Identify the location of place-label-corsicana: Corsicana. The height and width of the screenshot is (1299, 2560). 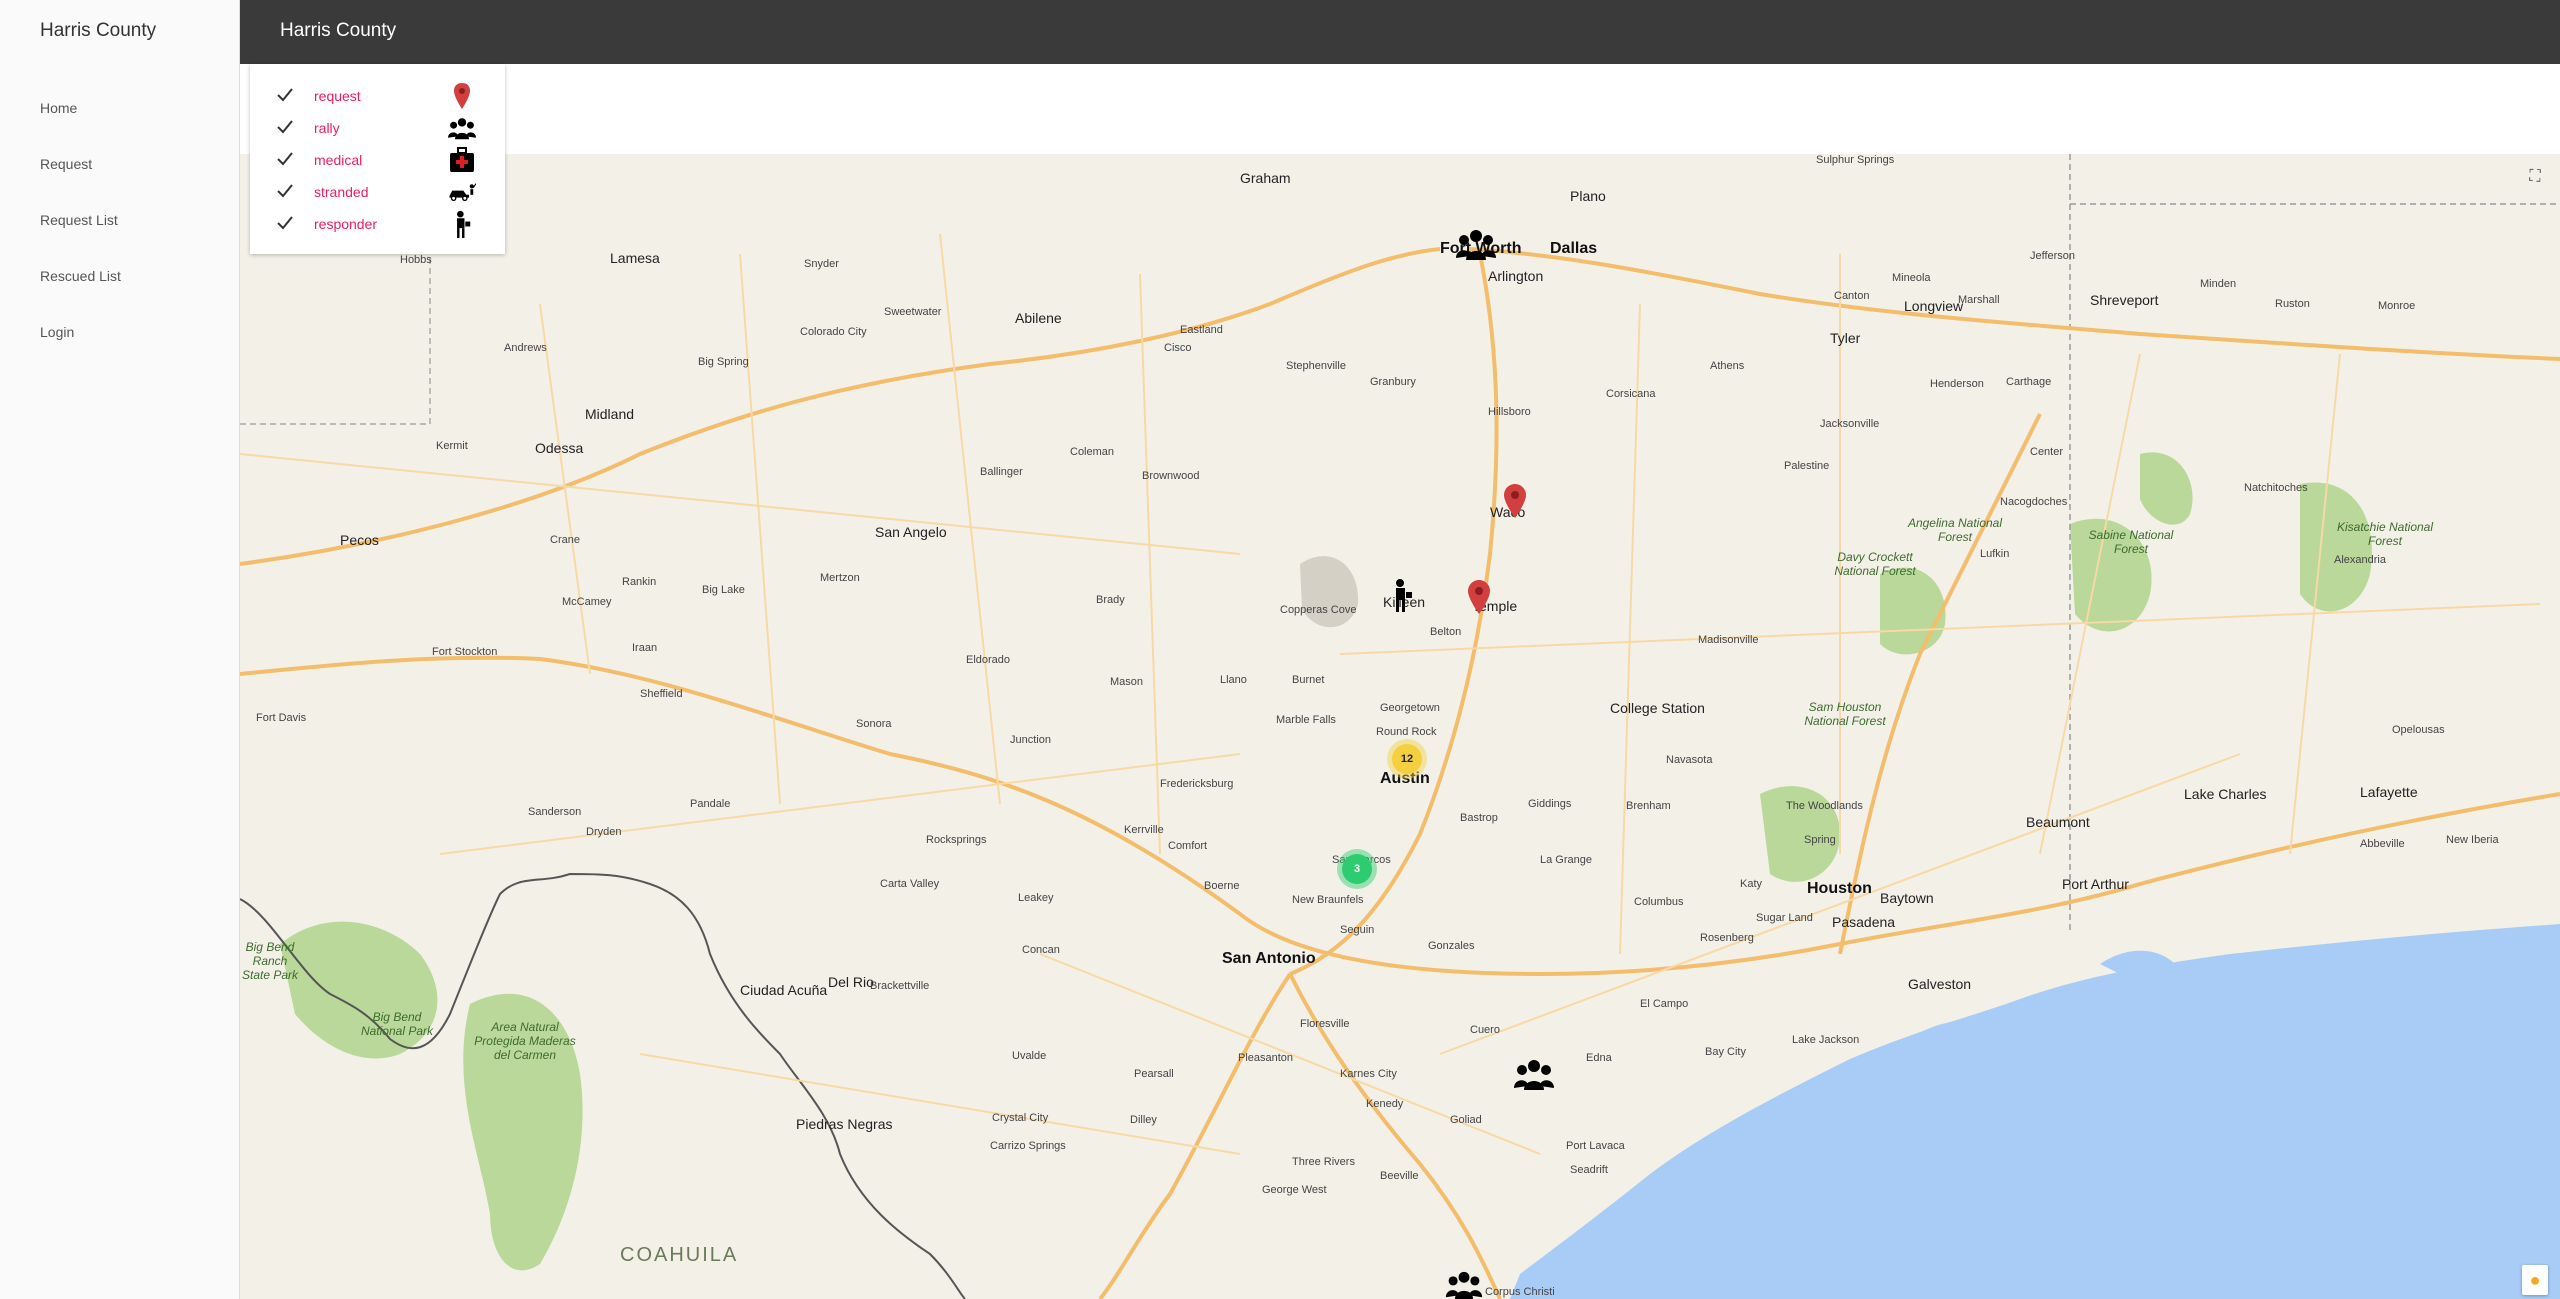
(1631, 394).